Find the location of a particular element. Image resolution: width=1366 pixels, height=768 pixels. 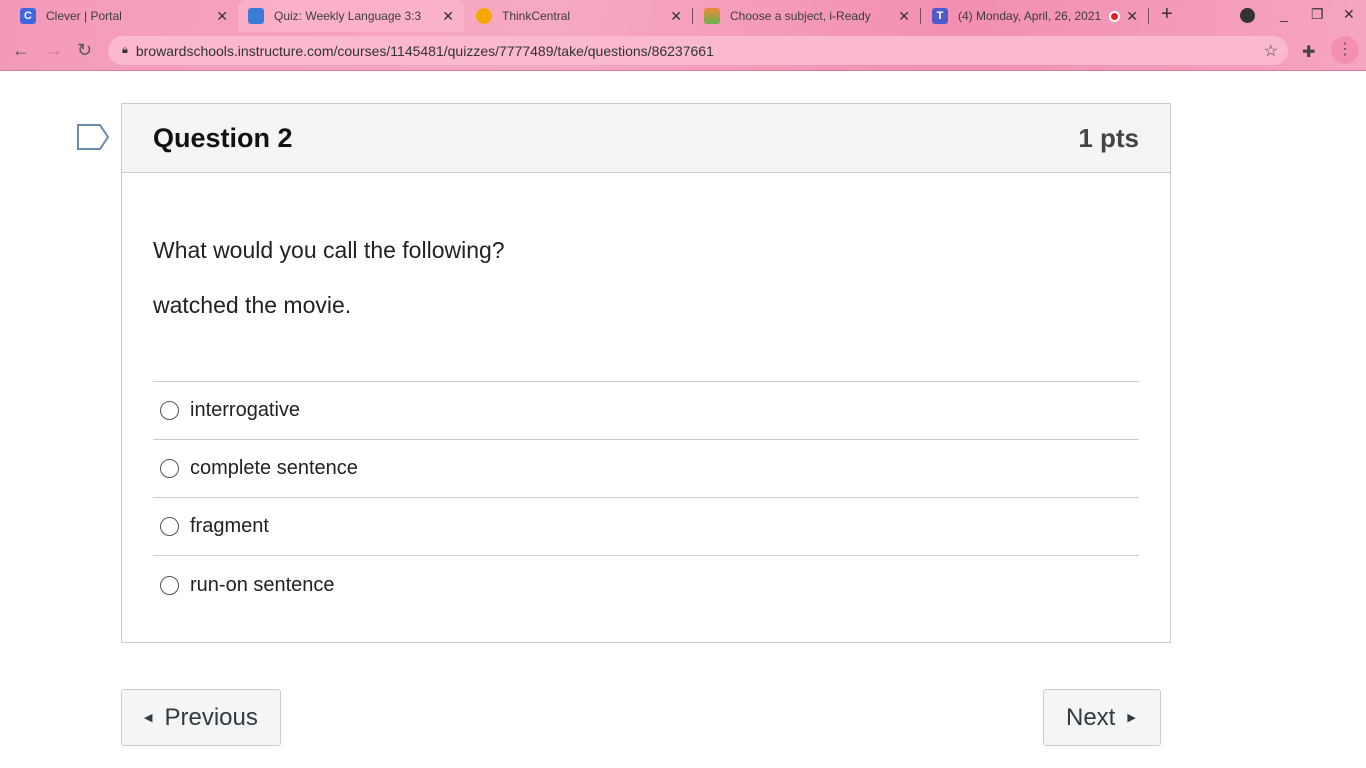

answer-label: fragment is located at coordinates (229, 526).